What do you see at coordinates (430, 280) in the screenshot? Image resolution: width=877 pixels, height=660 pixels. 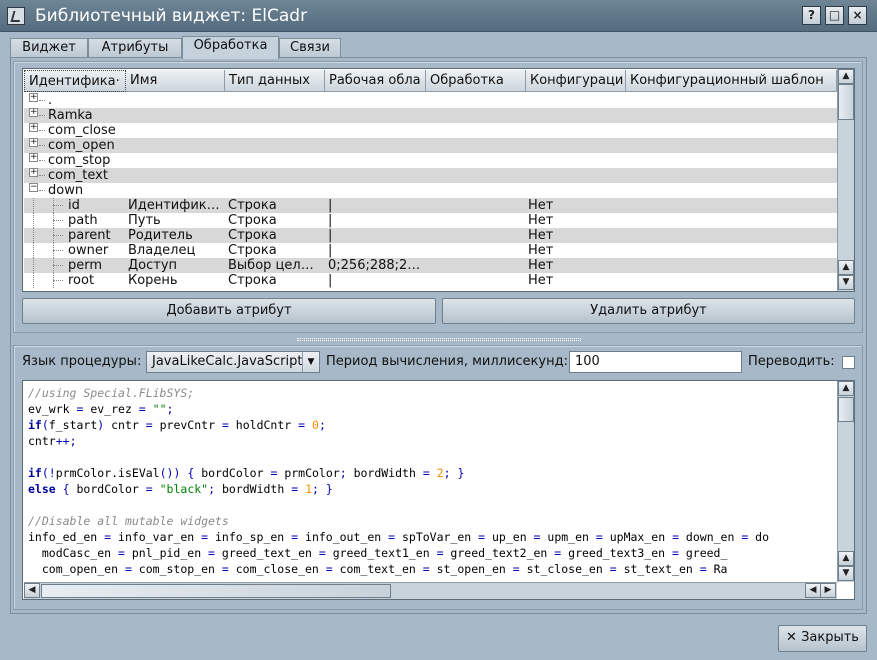 I see `tree-row: root Корень Строка | Нет` at bounding box center [430, 280].